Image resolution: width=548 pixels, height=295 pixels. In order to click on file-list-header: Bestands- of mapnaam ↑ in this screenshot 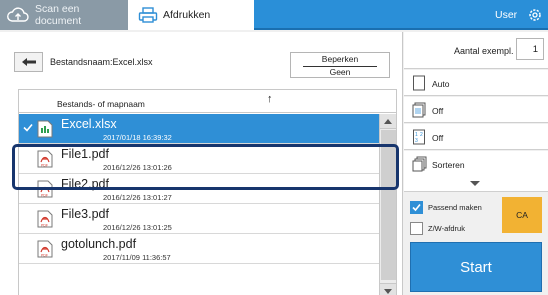, I will do `click(207, 101)`.